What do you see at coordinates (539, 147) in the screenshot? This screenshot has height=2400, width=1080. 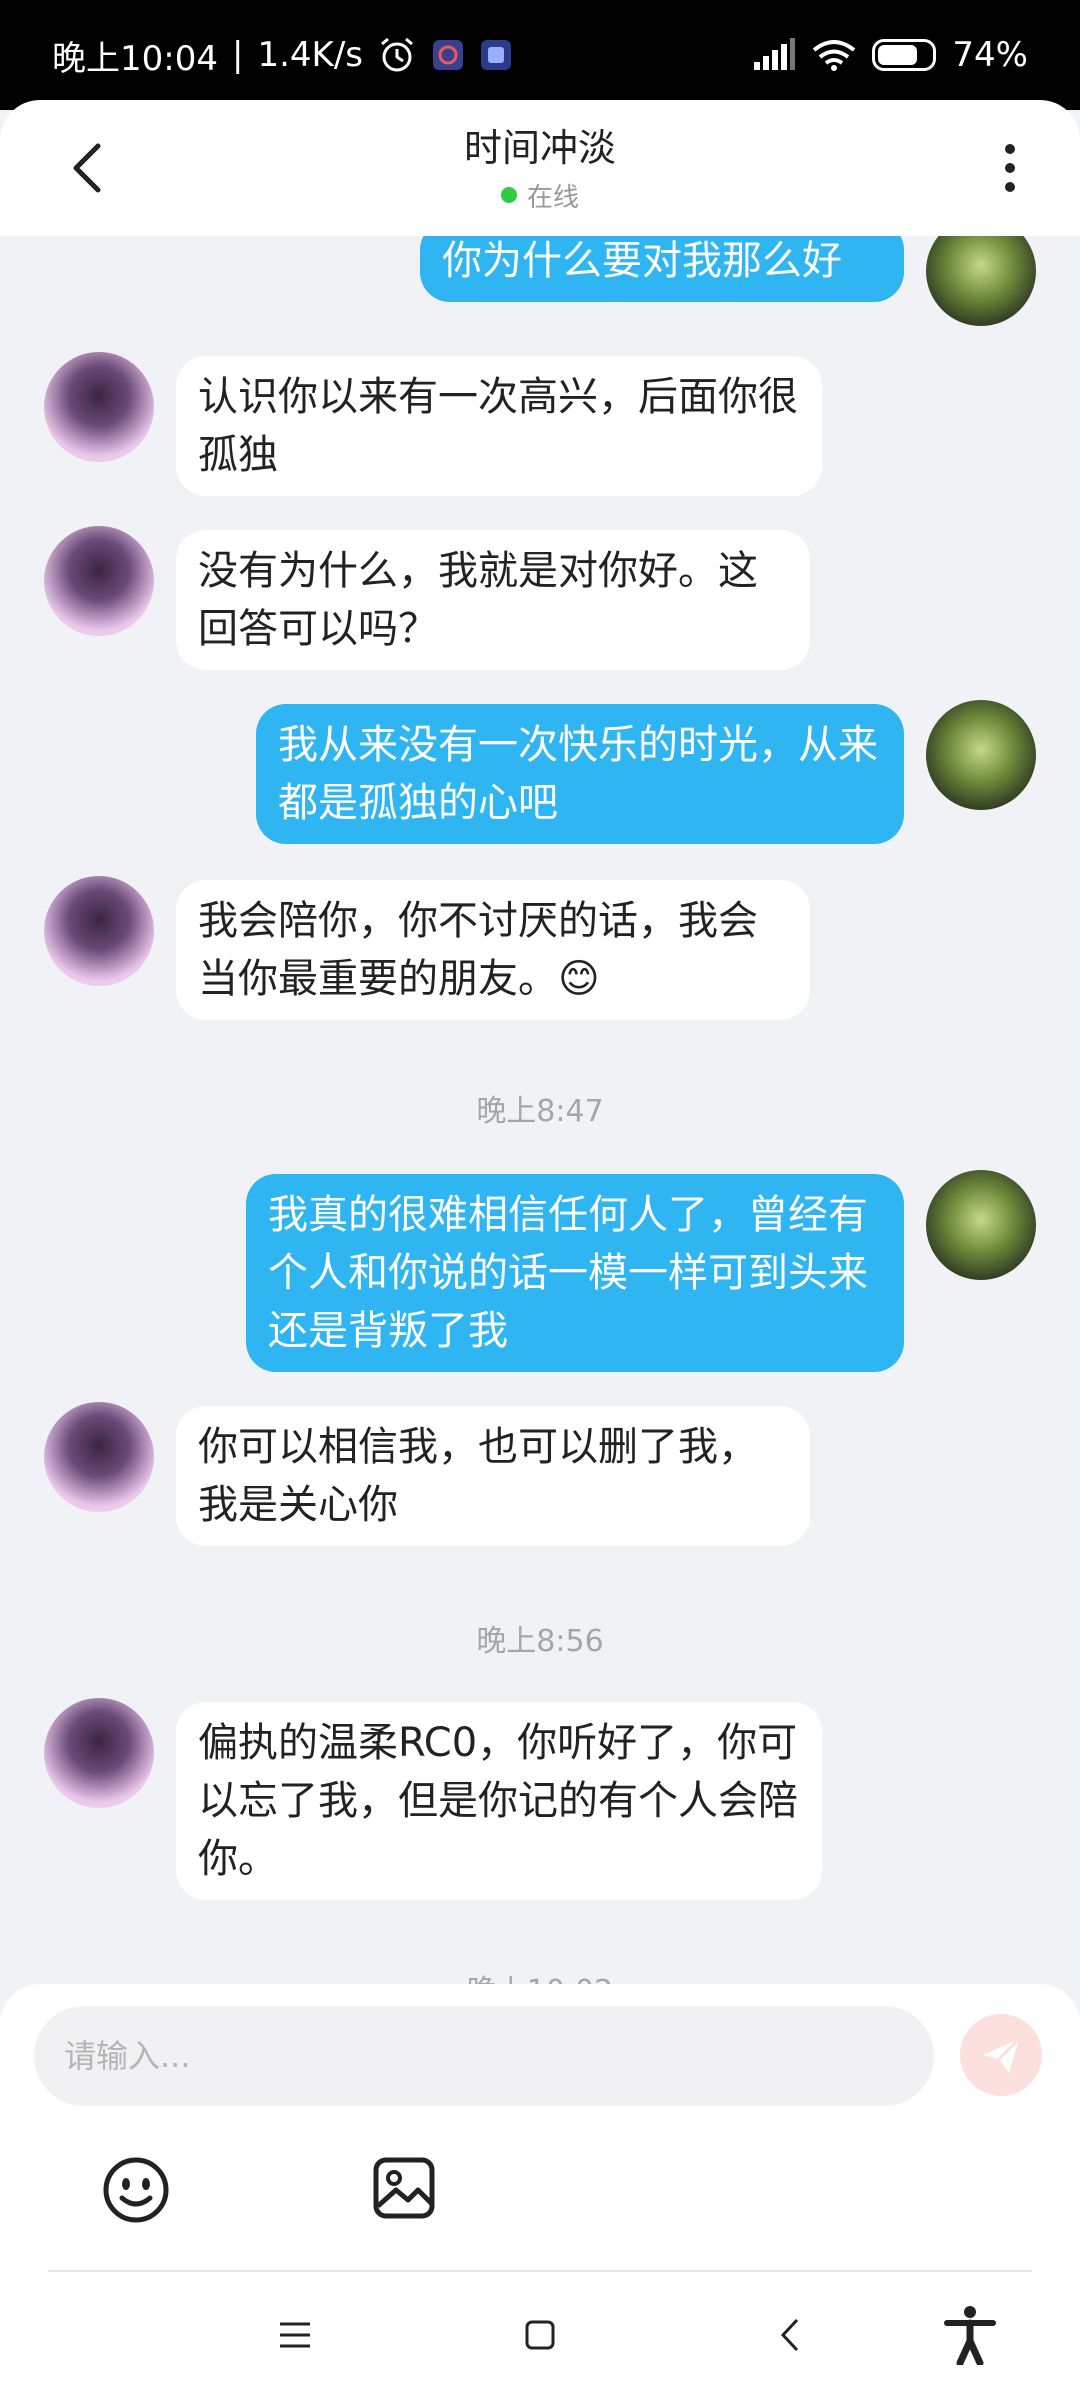 I see `contact-name: 时间冲淡` at bounding box center [539, 147].